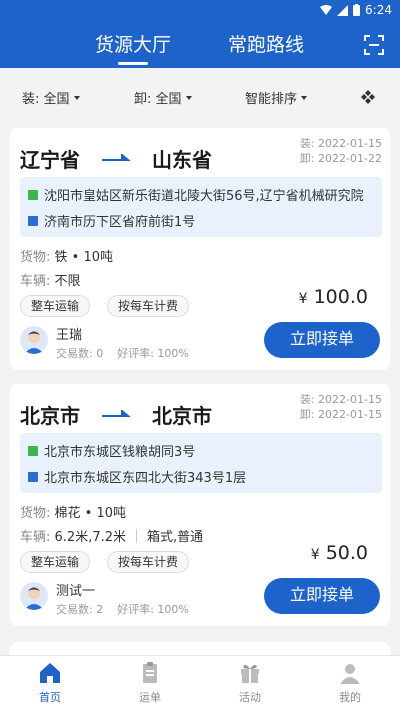 The image size is (400, 711). I want to click on vehicle-value: 6.2米,7.2米, so click(90, 537).